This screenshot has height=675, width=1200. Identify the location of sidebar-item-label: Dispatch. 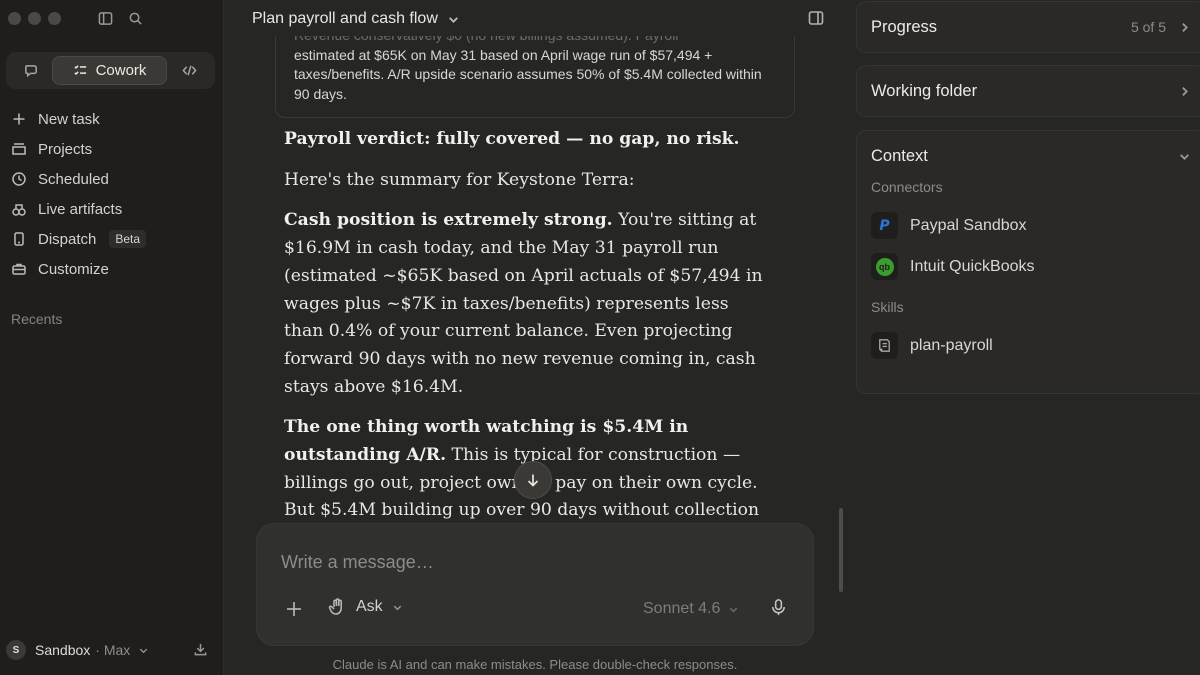
(67, 239).